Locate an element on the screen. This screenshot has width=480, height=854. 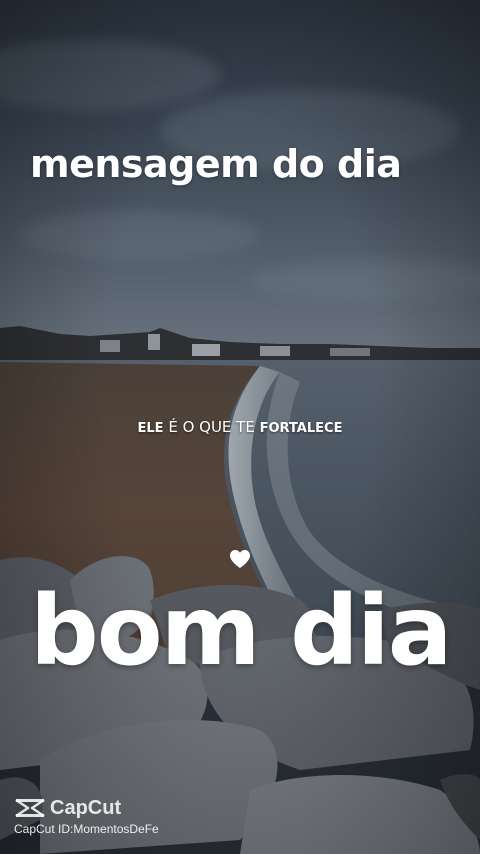
phrase-part-2: É O QUE TE is located at coordinates (211, 427).